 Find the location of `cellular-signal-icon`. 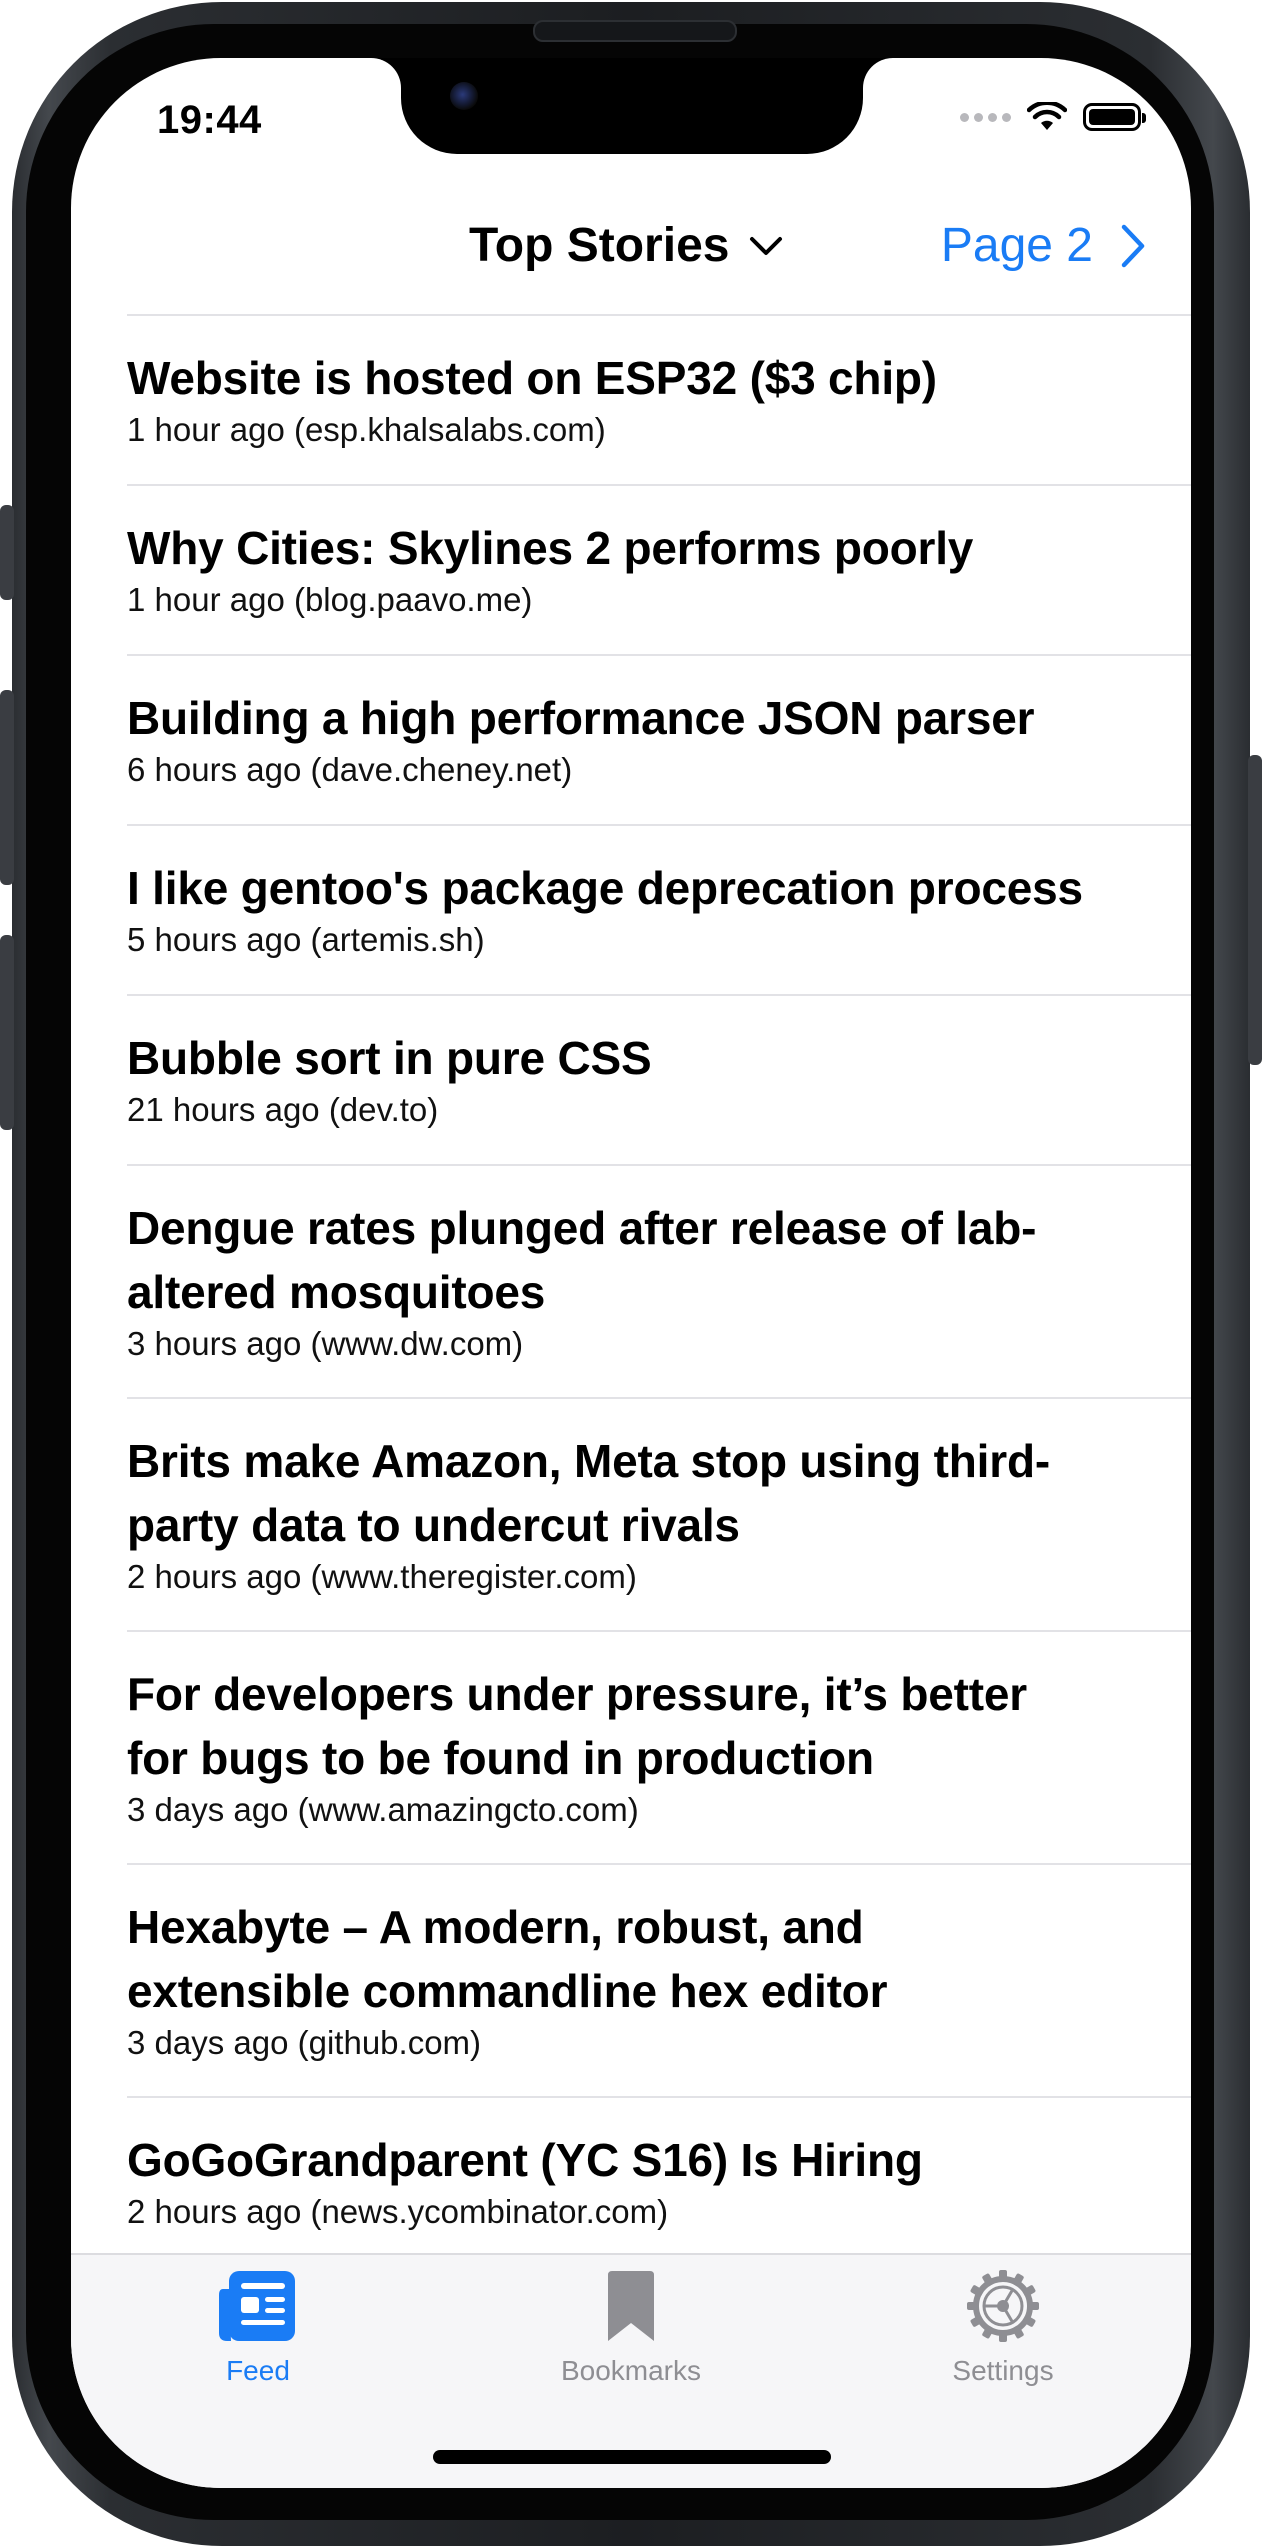

cellular-signal-icon is located at coordinates (985, 117).